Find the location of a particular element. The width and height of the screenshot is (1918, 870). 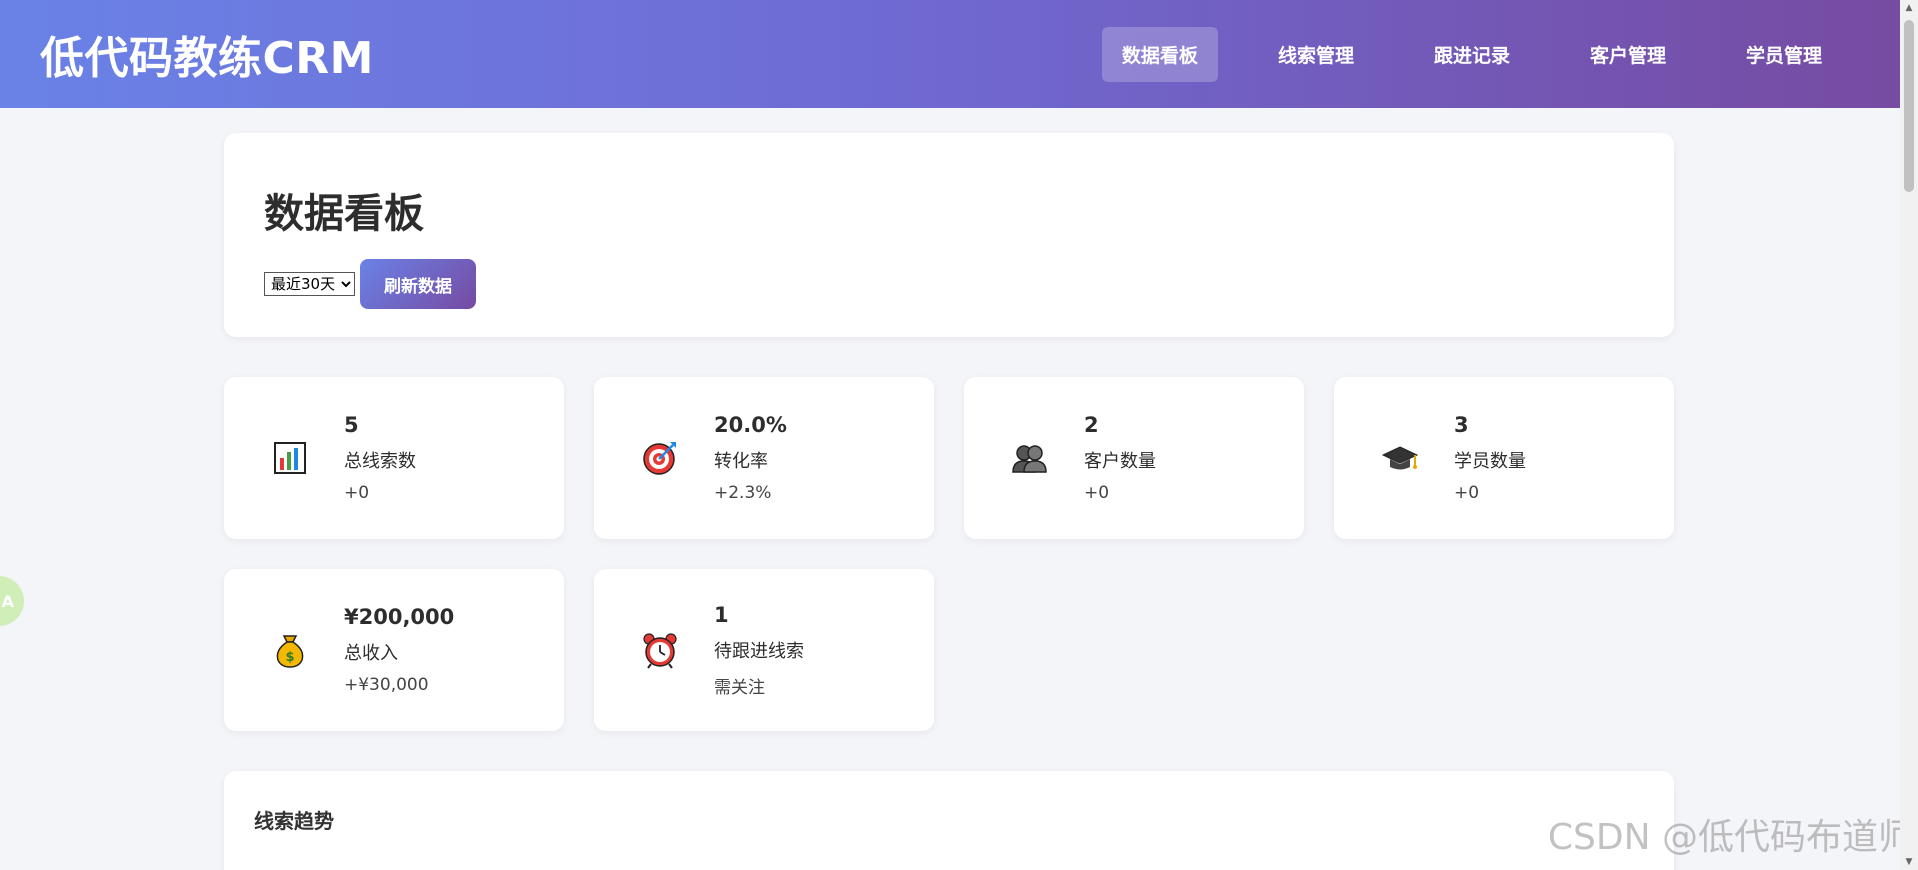

stat-label: 待跟进线索 is located at coordinates (759, 651).